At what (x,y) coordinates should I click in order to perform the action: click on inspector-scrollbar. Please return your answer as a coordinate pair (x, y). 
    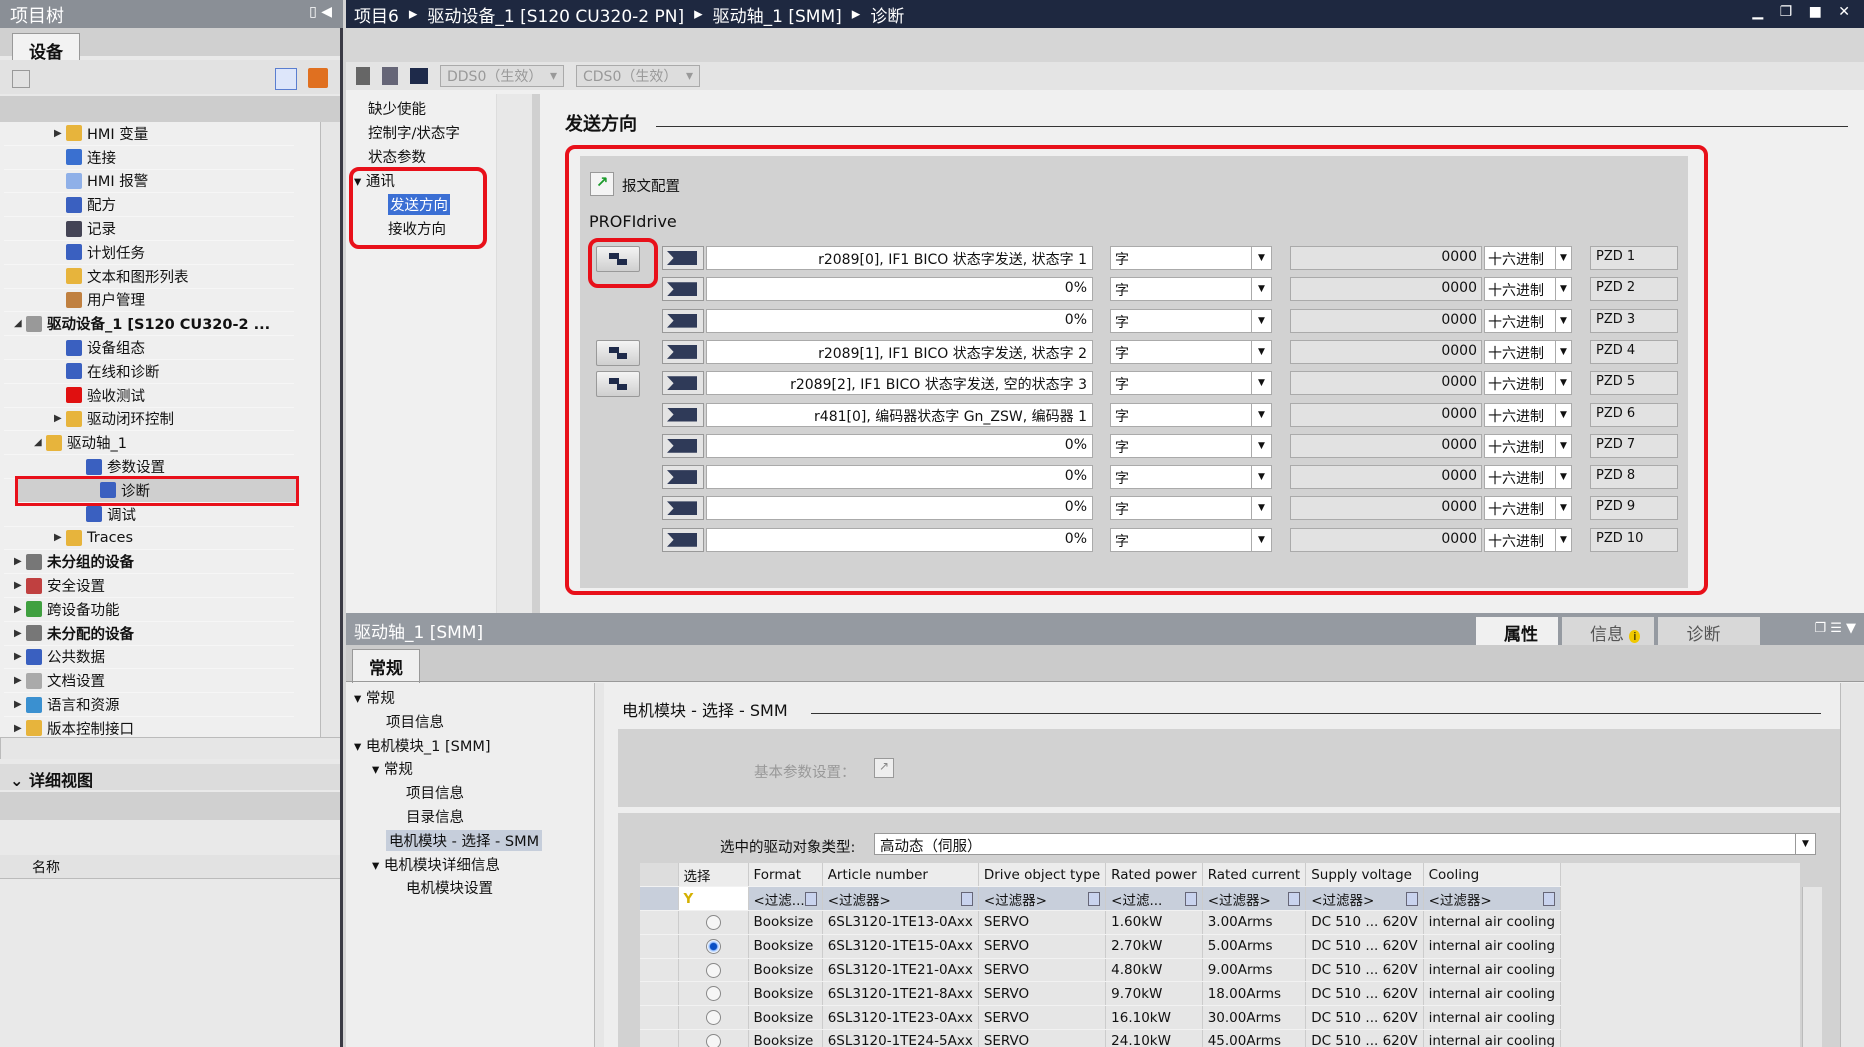
    Looking at the image, I should click on (1852, 865).